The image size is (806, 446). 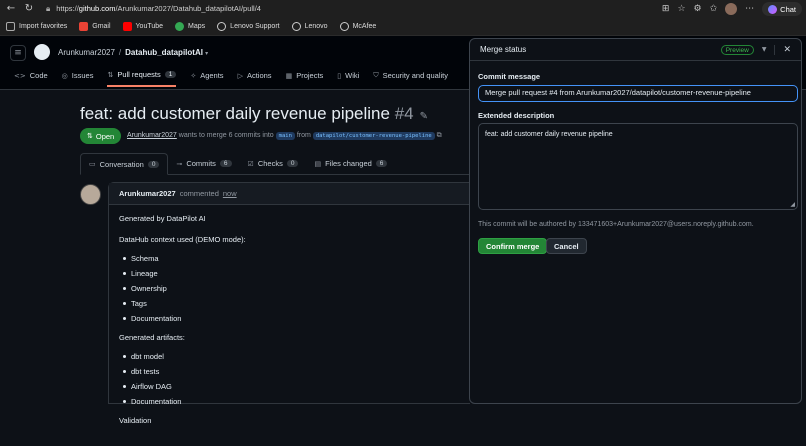 What do you see at coordinates (78, 78) in the screenshot?
I see `tab-issues: ◎ Issues` at bounding box center [78, 78].